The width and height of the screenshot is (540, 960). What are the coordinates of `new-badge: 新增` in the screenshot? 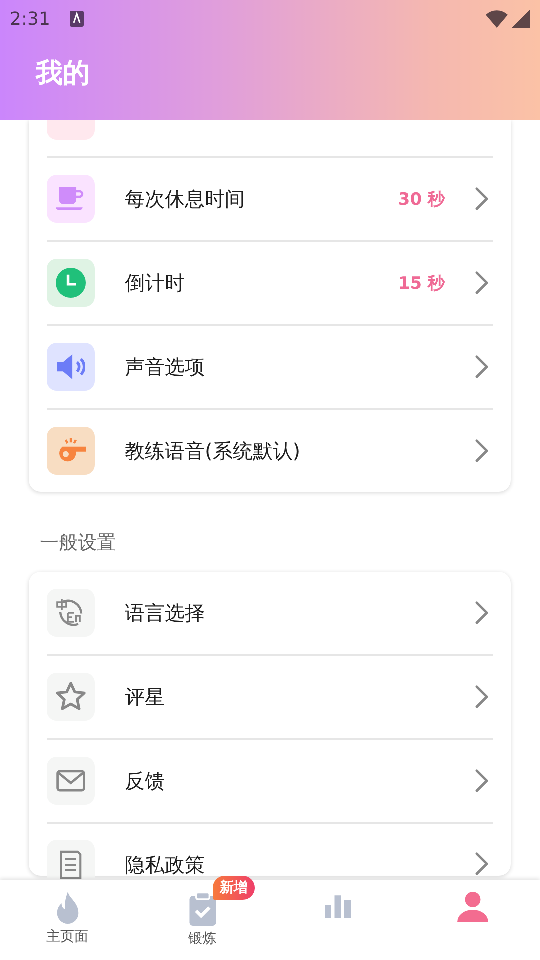 It's located at (234, 888).